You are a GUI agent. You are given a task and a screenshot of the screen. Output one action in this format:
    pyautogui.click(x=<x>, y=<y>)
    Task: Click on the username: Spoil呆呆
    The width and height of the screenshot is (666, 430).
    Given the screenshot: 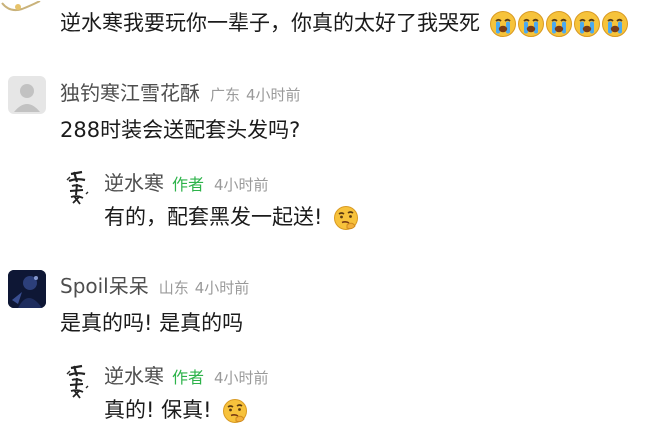 What is the action you would take?
    pyautogui.click(x=104, y=286)
    